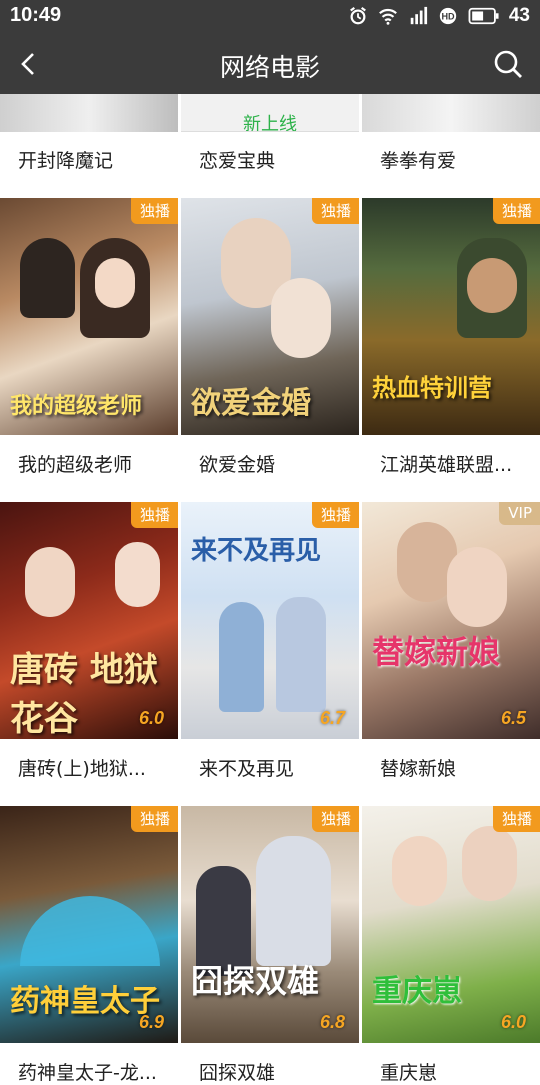 The width and height of the screenshot is (540, 1085). Describe the element at coordinates (36, 15) in the screenshot. I see `status-time: 10:49` at that location.